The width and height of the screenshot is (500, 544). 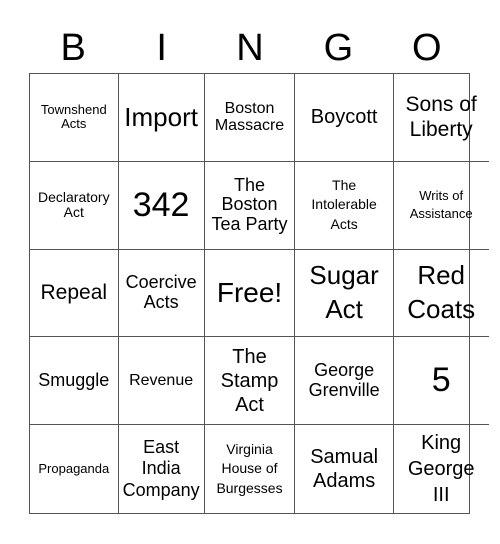 What do you see at coordinates (250, 118) in the screenshot?
I see `bingo-cell: Boston Massacre` at bounding box center [250, 118].